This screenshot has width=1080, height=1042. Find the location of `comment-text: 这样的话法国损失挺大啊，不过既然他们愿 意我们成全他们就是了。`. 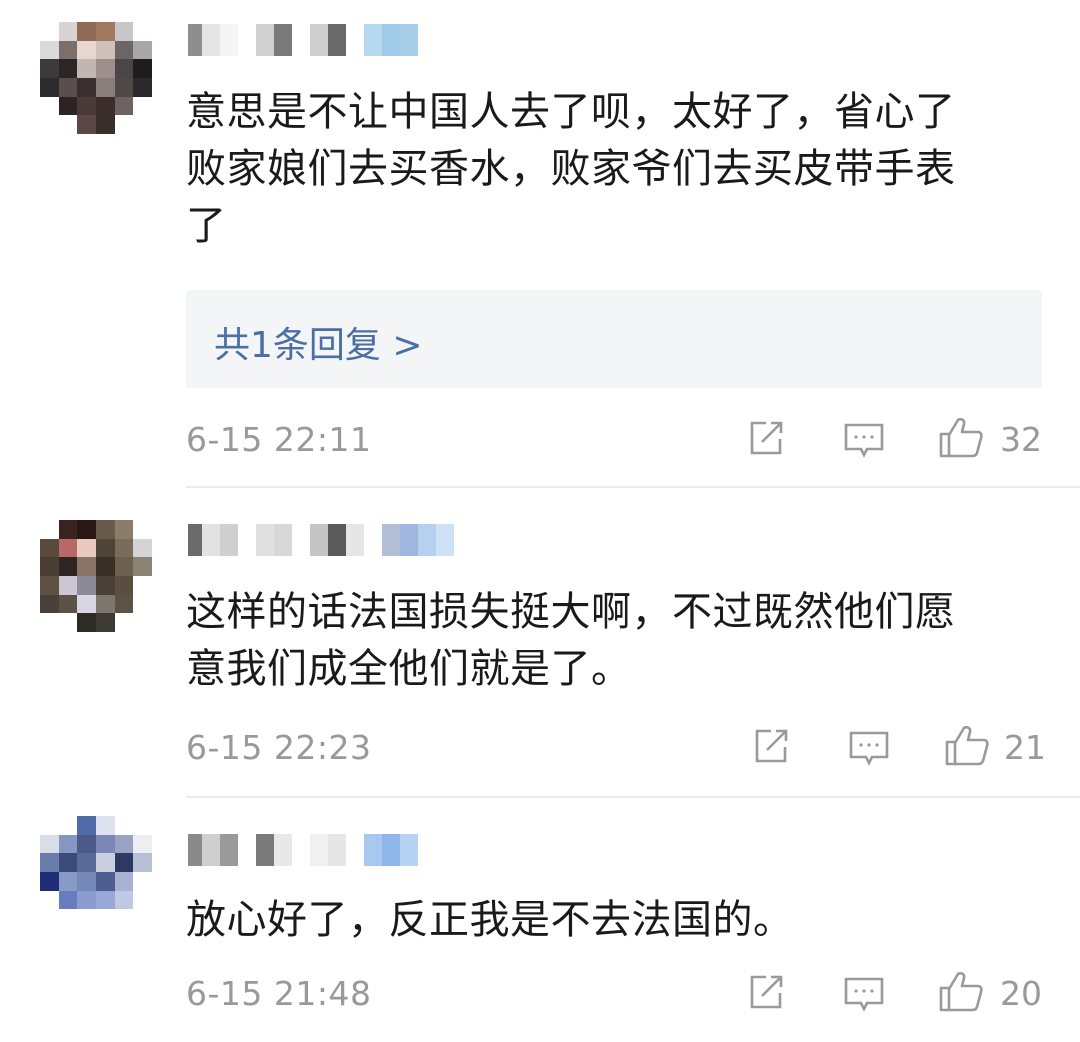

comment-text: 这样的话法国损失挺大啊，不过既然他们愿 意我们成全他们就是了。 is located at coordinates (571, 640).